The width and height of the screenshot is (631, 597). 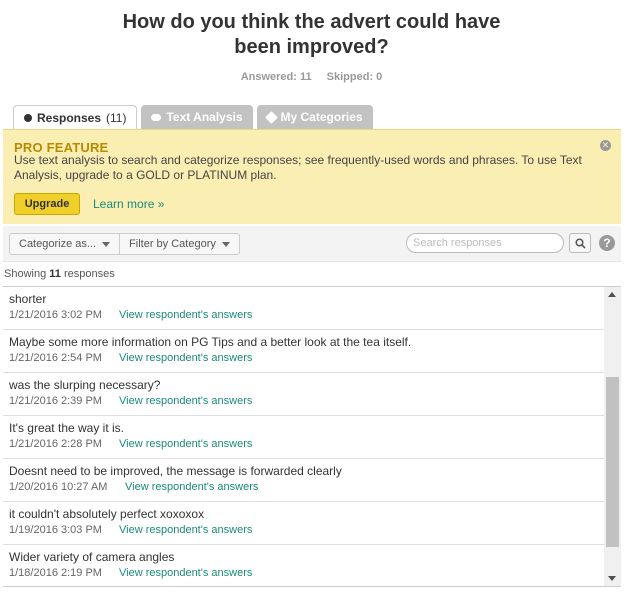 I want to click on upgrade-button: Upgrade, so click(x=47, y=204).